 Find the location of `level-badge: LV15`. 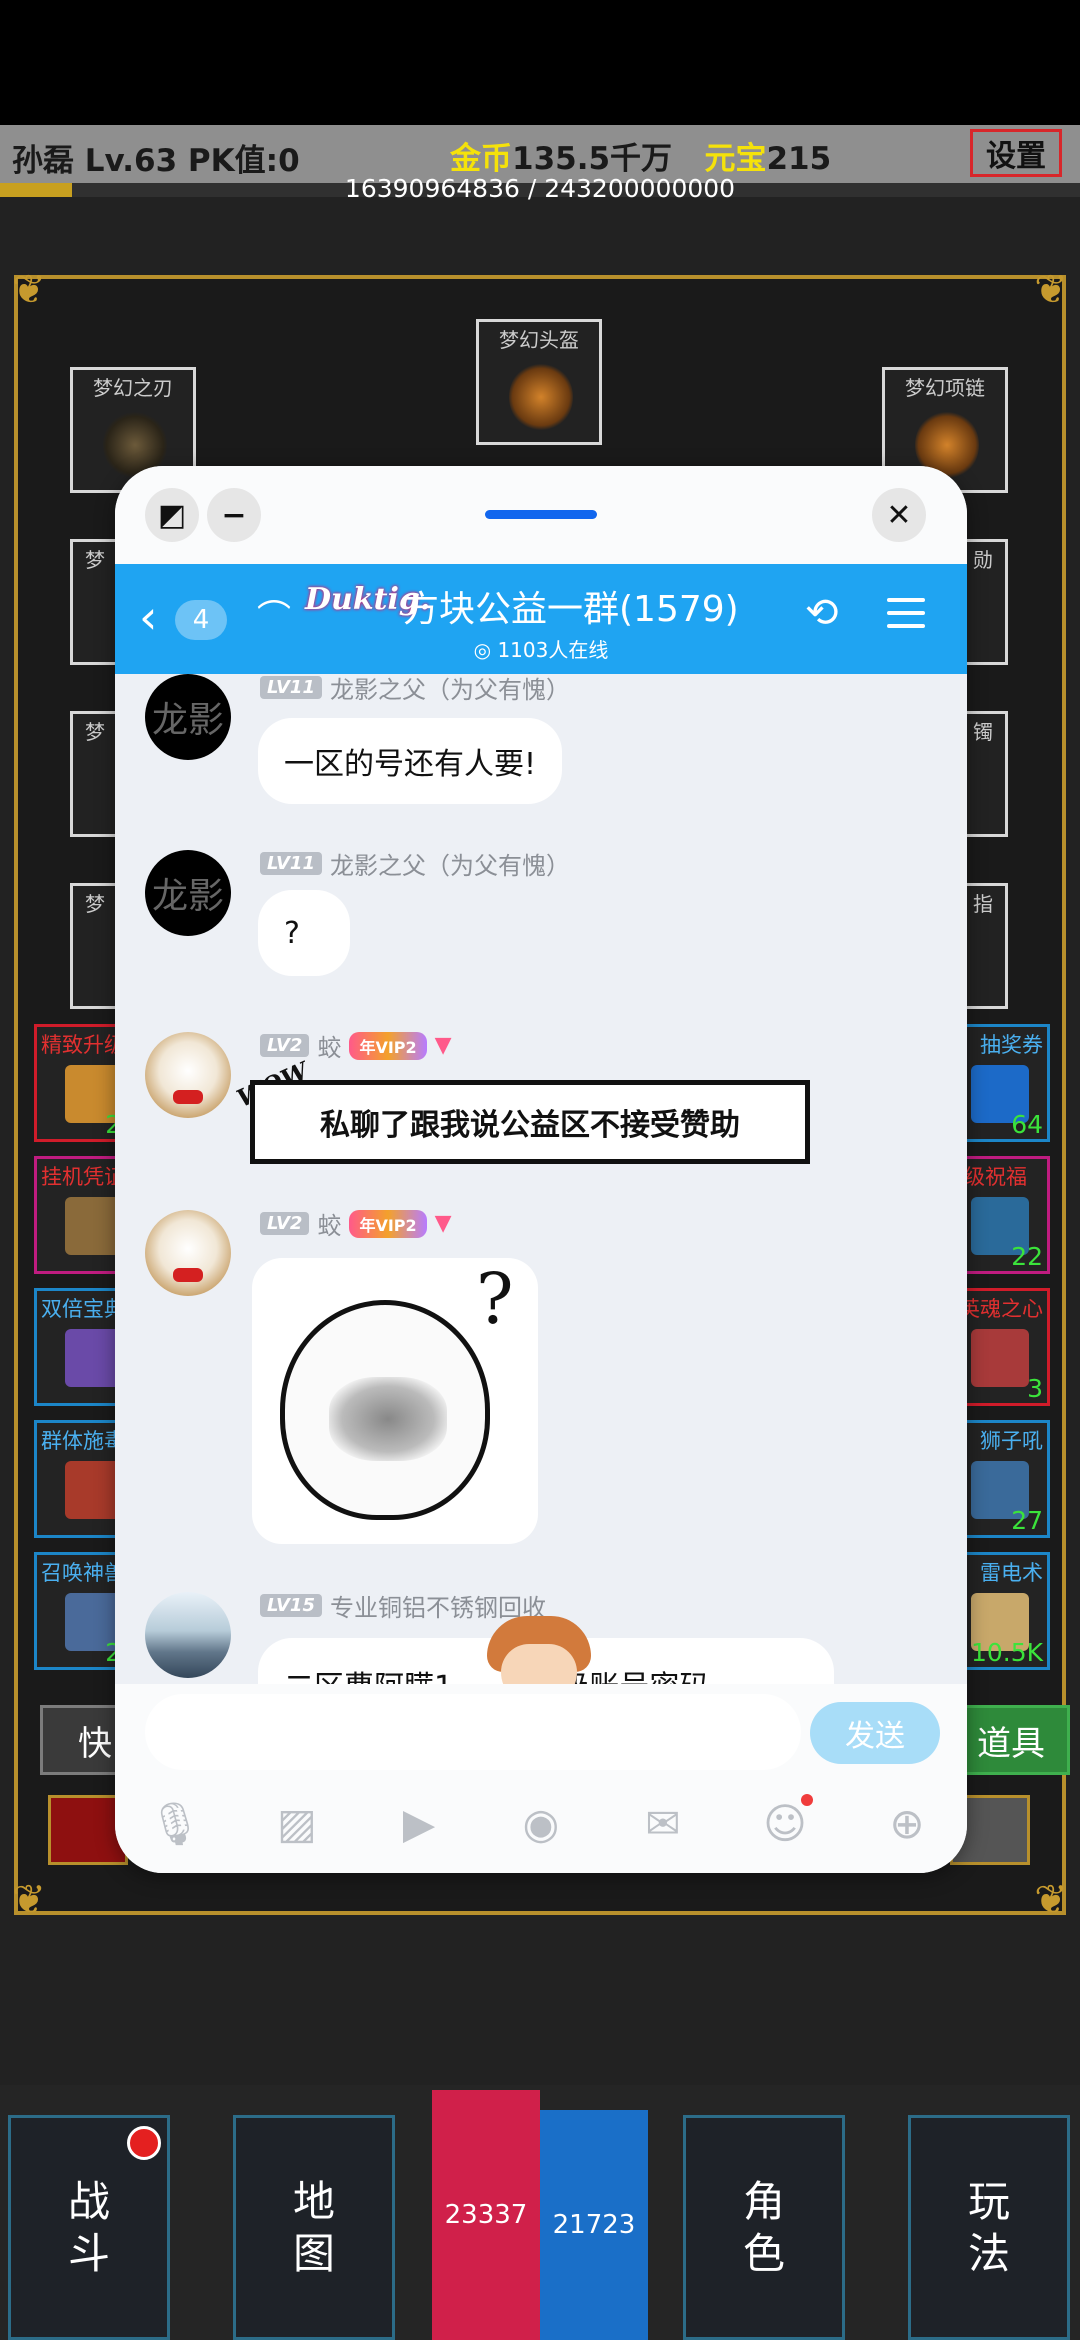

level-badge: LV15 is located at coordinates (291, 1605).